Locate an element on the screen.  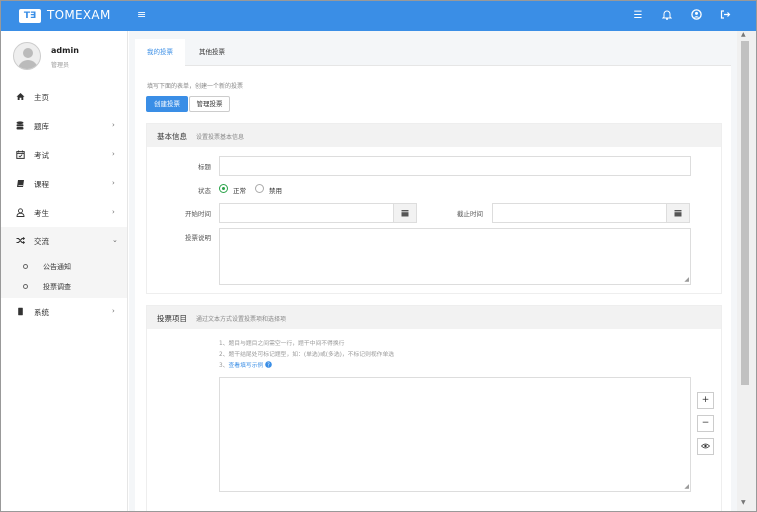
description-textarea: ◢ is located at coordinates (455, 256).